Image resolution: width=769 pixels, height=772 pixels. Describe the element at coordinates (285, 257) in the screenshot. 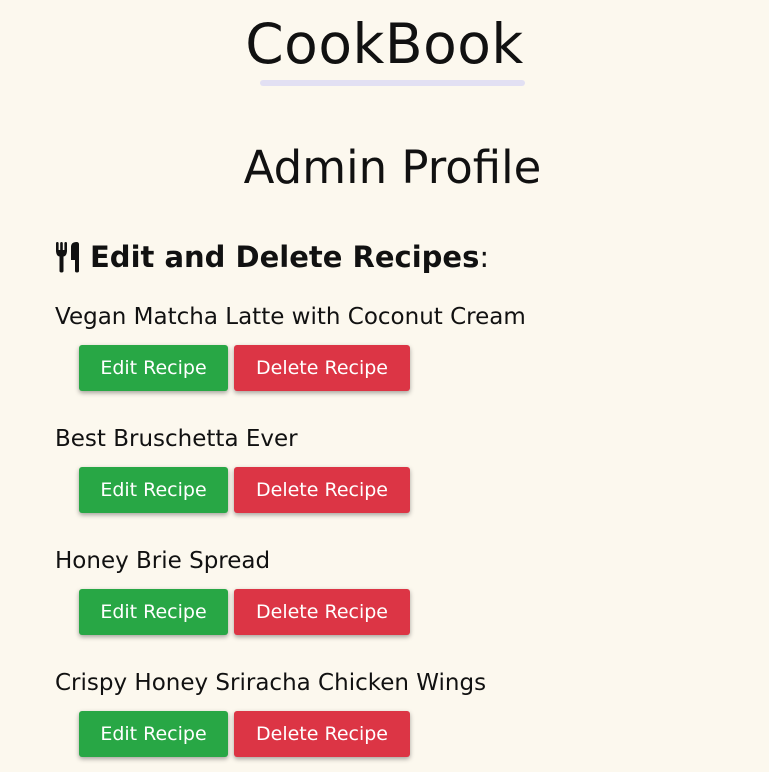

I see `section-heading-text: Edit and Delete Recipes` at that location.